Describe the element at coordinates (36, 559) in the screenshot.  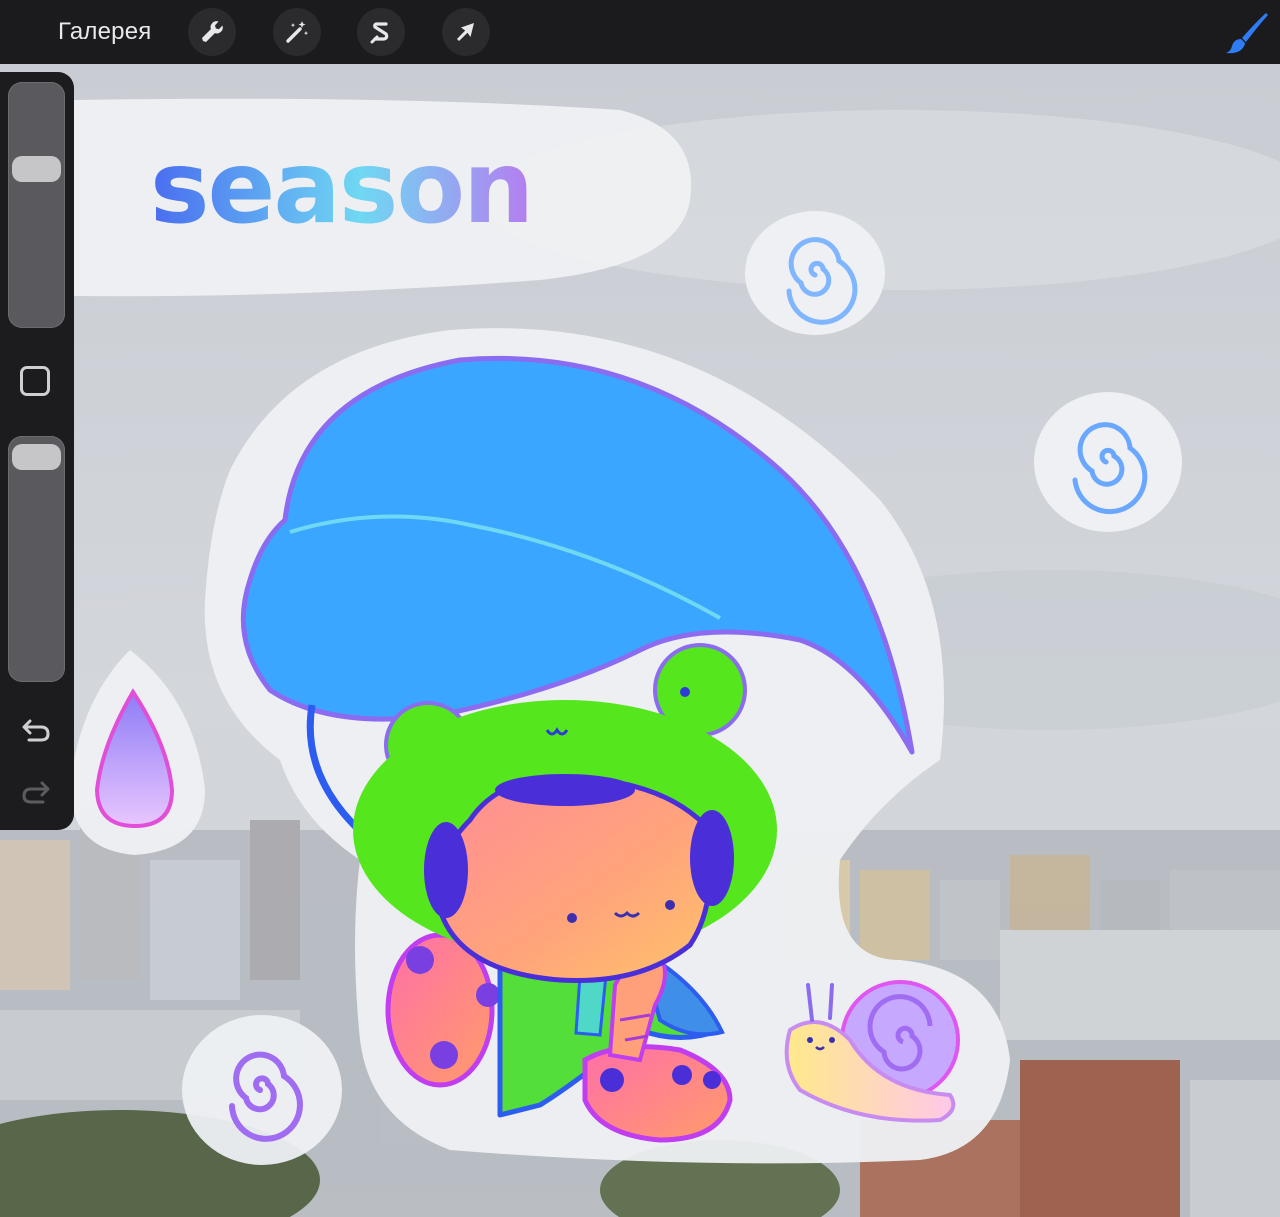
I see `opacity-slider` at that location.